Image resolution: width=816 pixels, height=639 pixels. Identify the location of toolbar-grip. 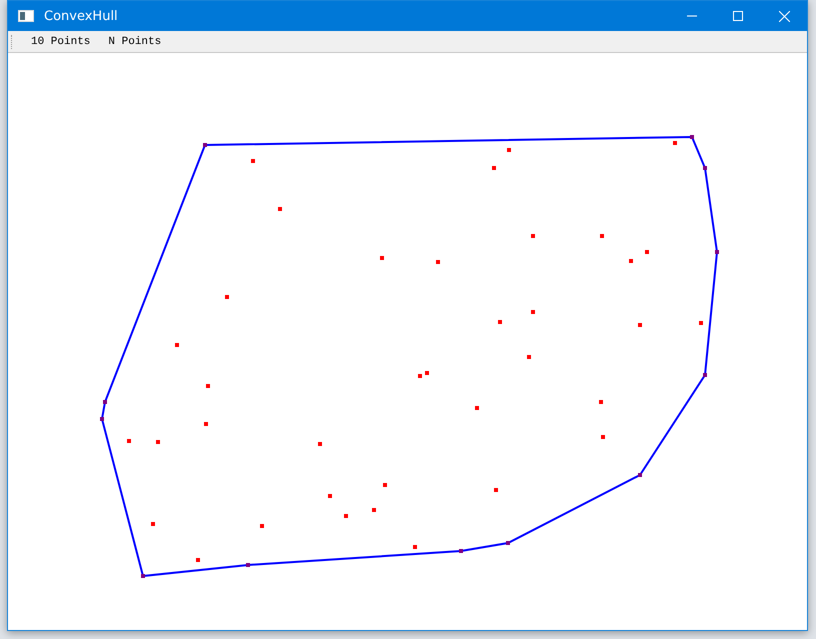
(12, 41).